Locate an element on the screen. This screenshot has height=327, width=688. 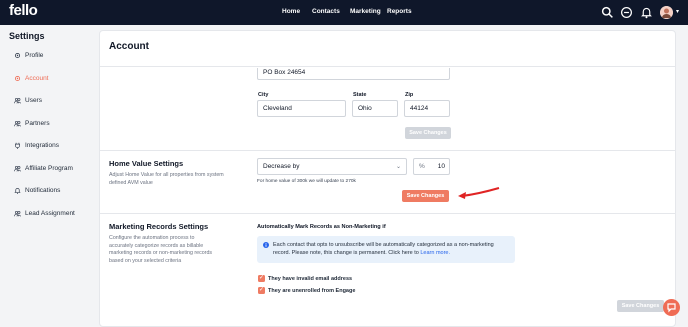
city-input: Cleveland is located at coordinates (301, 108).